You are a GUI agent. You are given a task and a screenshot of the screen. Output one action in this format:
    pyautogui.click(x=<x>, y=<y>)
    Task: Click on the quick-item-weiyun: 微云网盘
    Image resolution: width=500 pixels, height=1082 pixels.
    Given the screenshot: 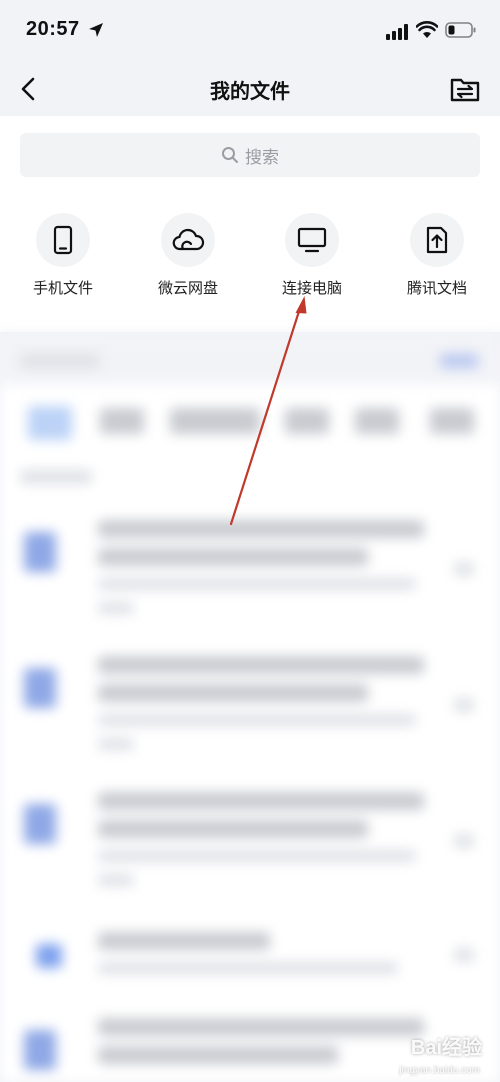 What is the action you would take?
    pyautogui.click(x=188, y=255)
    